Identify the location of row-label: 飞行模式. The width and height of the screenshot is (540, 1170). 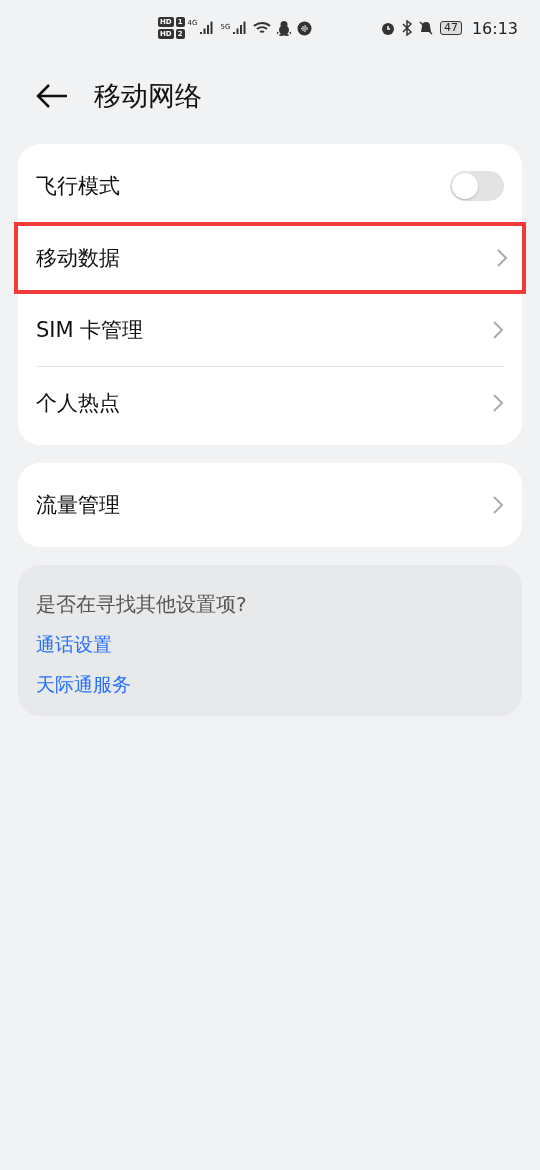
(78, 186).